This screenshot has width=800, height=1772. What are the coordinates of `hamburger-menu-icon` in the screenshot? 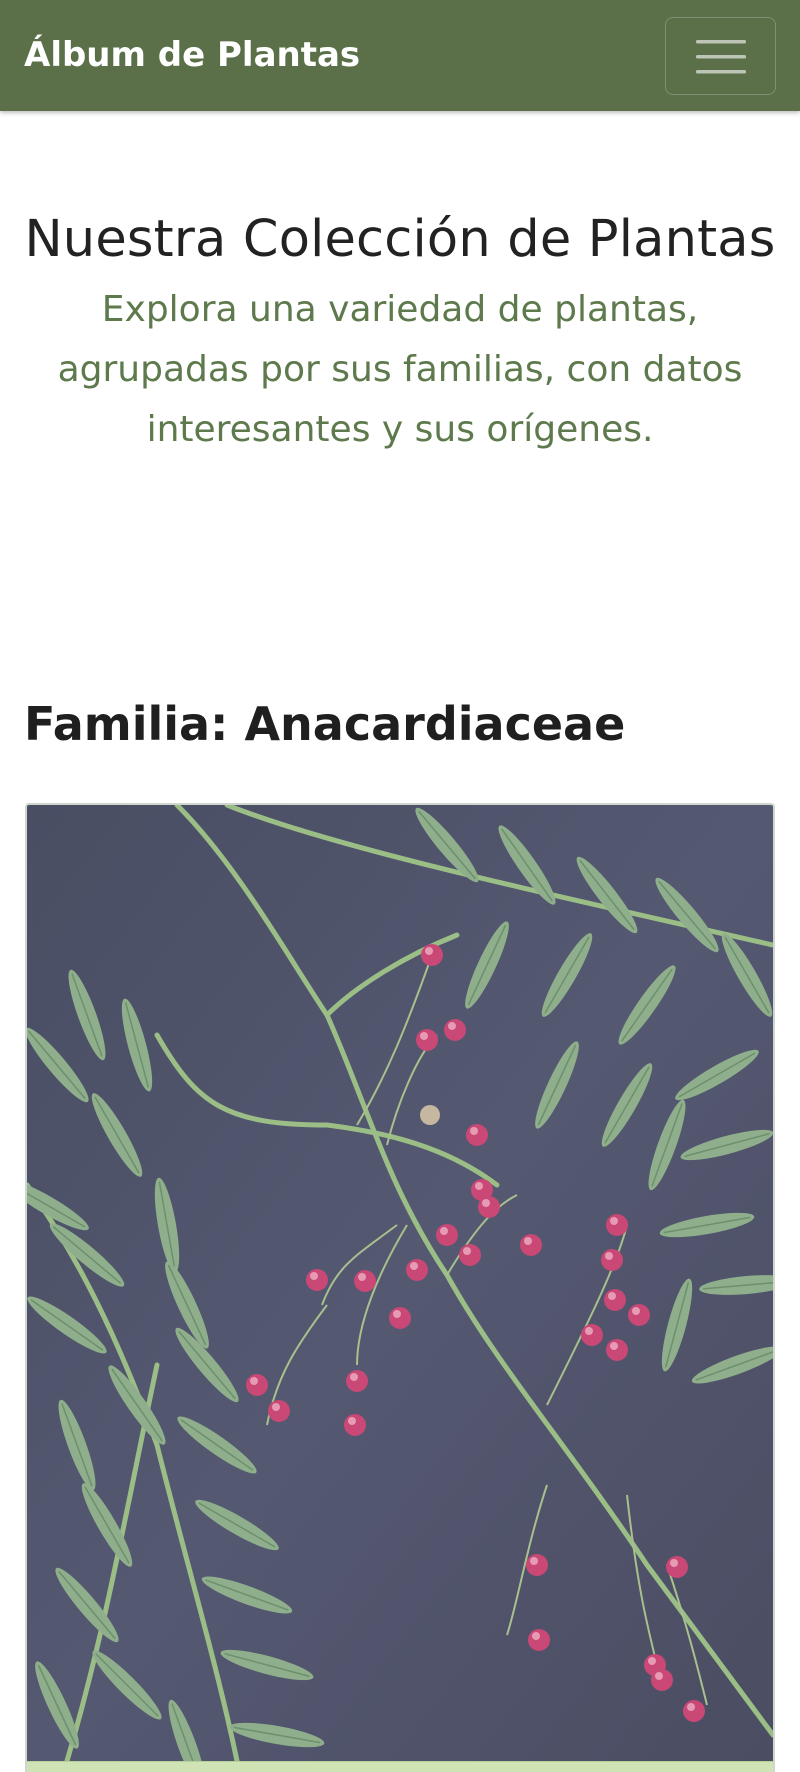 It's located at (721, 57).